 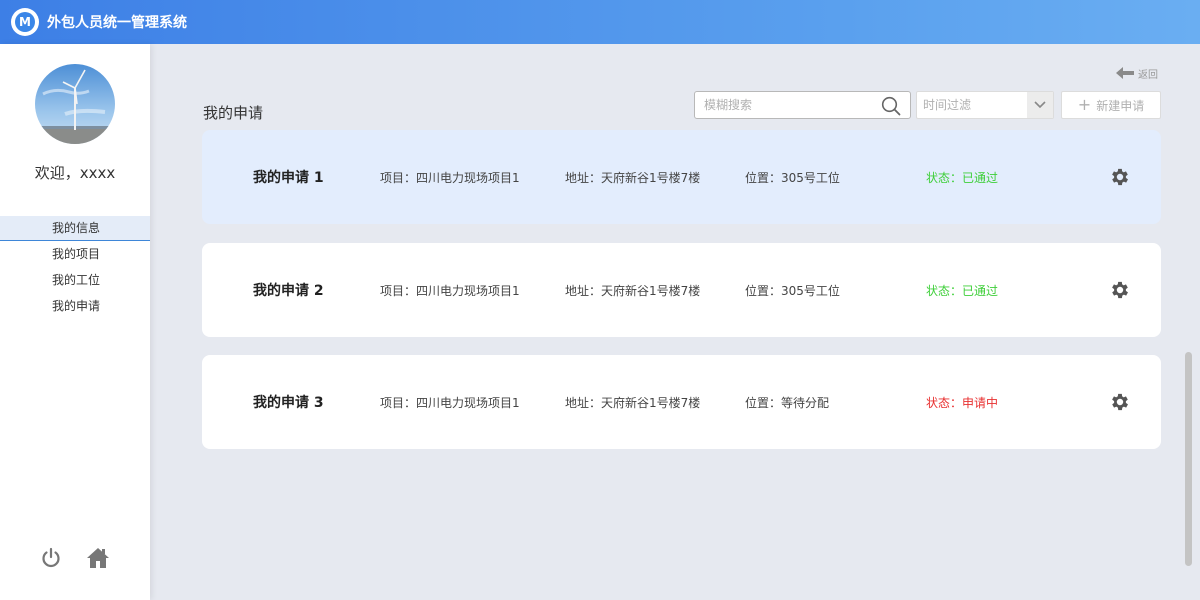 What do you see at coordinates (51, 558) in the screenshot?
I see `power-icon` at bounding box center [51, 558].